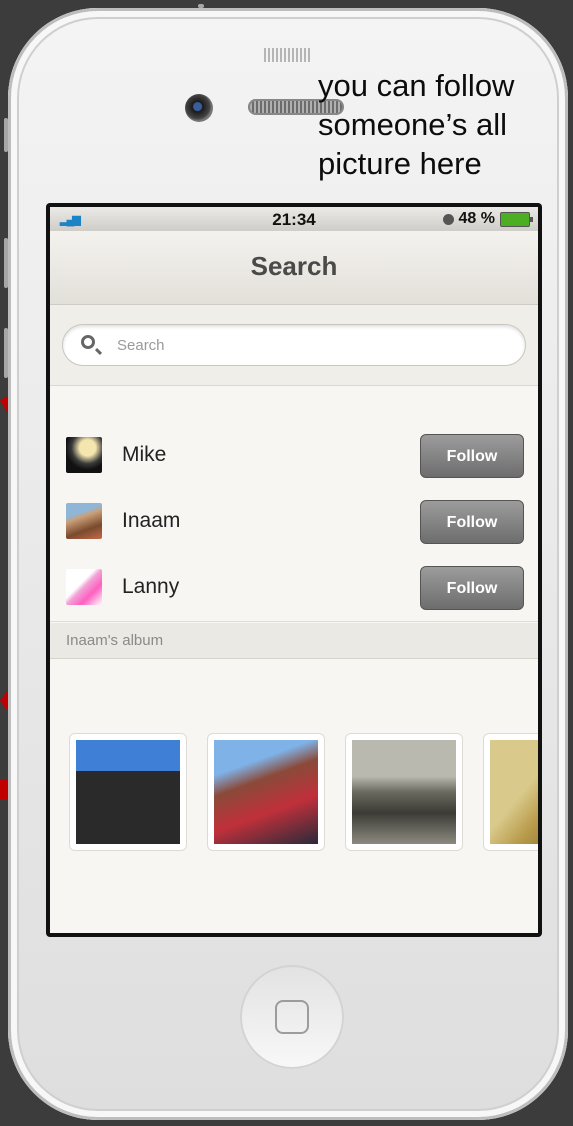  I want to click on home-button-icon, so click(292, 1017).